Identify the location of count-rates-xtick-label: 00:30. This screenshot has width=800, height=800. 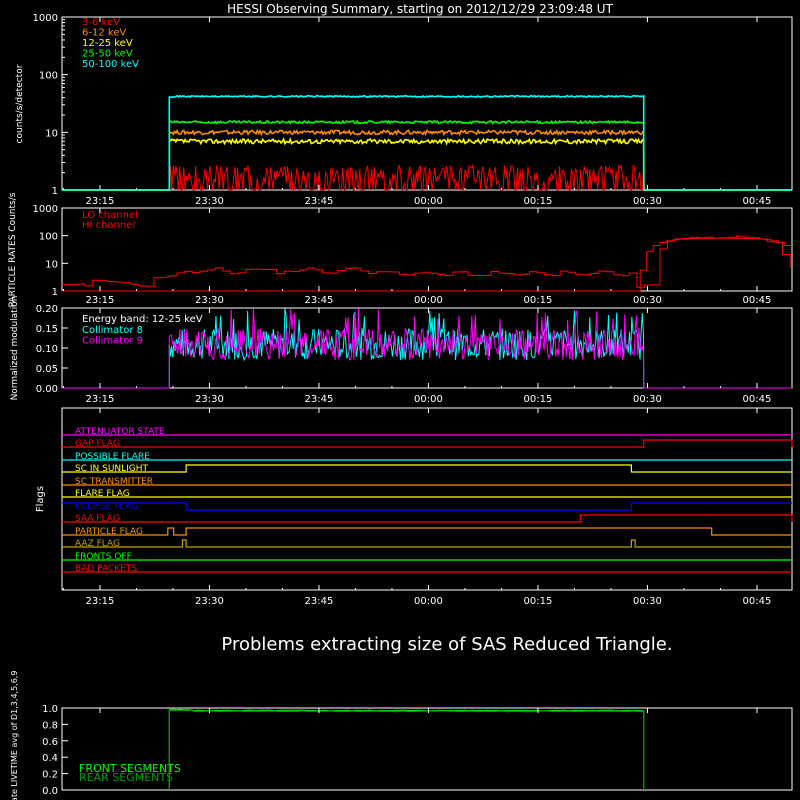
(647, 201).